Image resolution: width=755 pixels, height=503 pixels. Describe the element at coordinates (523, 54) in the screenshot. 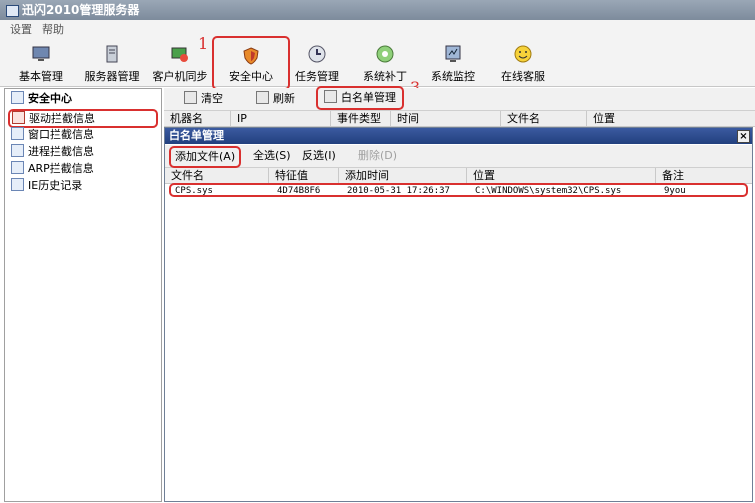

I see `smiley-icon` at that location.